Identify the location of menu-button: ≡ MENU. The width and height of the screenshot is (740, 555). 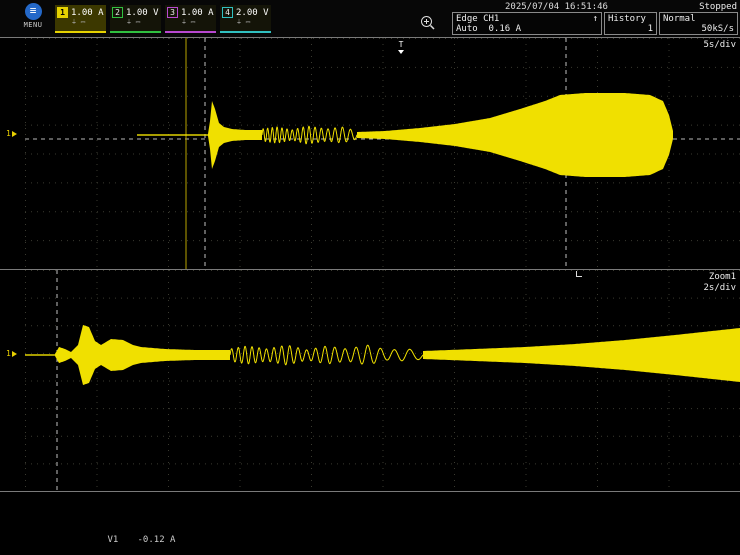
(33, 16).